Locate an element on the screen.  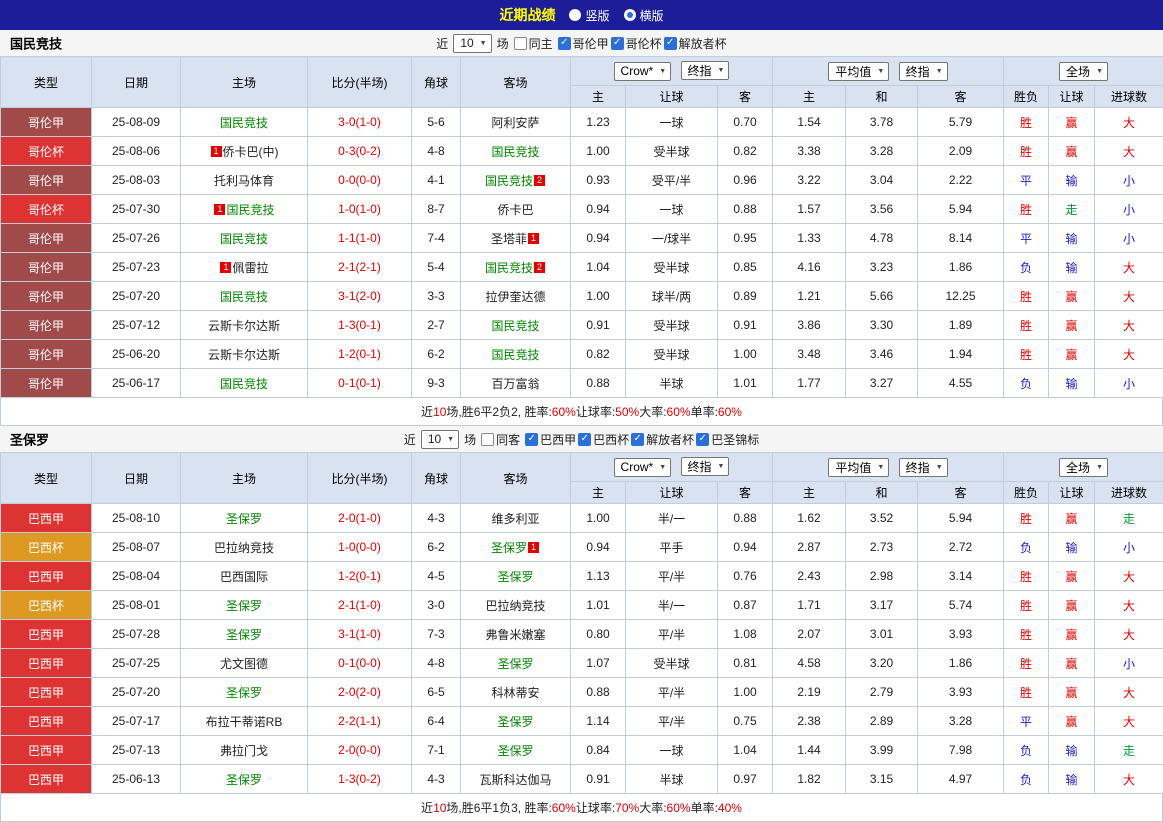
away-team-cell: 维多利亚 is located at coordinates (516, 518).